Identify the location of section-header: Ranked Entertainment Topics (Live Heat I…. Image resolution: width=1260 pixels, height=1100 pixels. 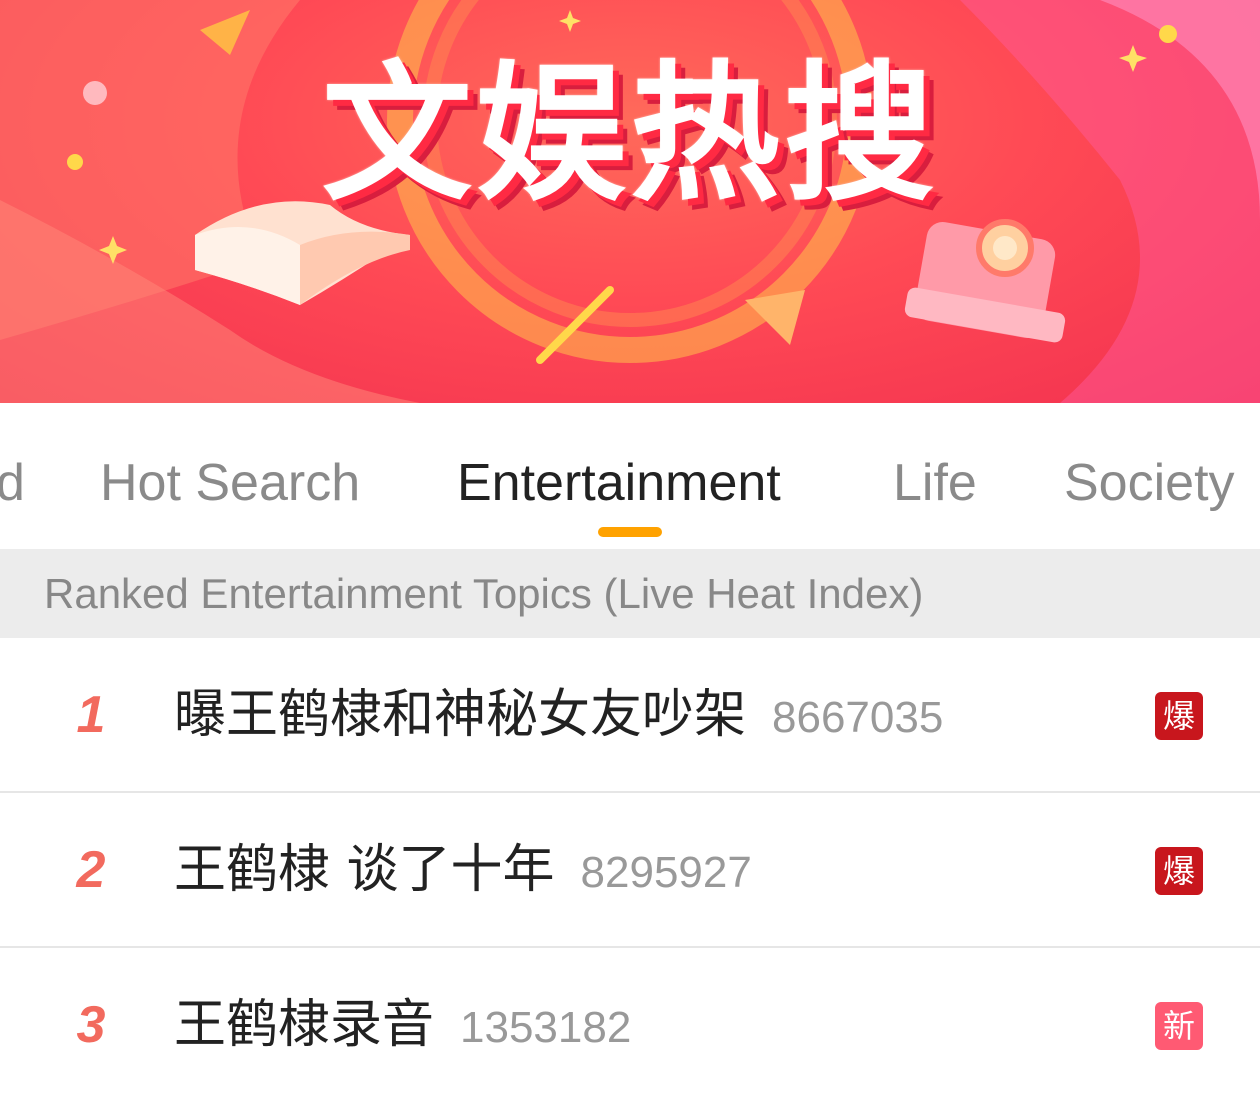
(630, 593).